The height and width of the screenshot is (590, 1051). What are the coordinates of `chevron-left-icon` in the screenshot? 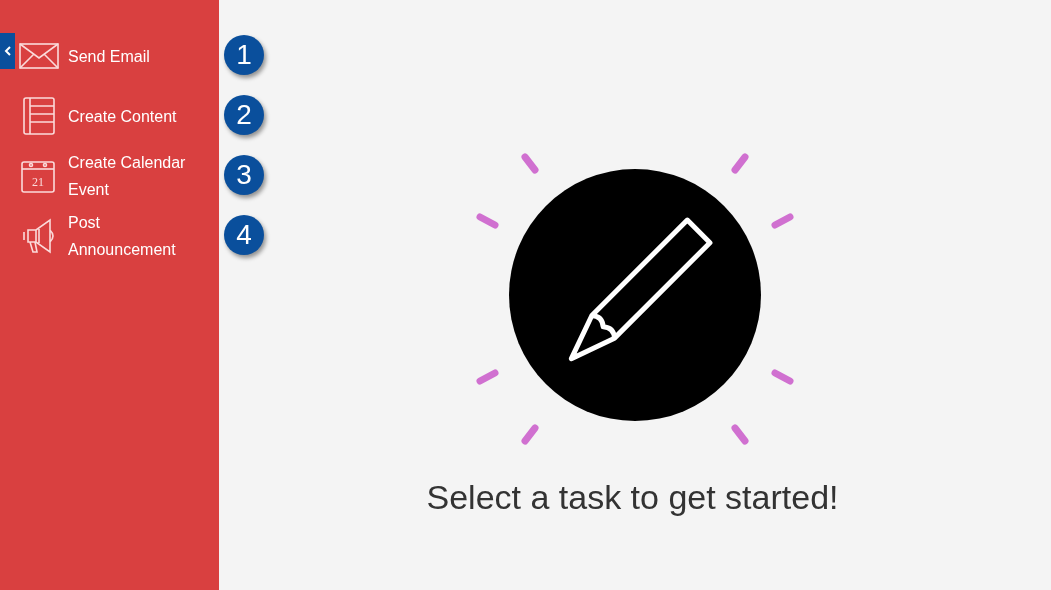 It's located at (7, 51).